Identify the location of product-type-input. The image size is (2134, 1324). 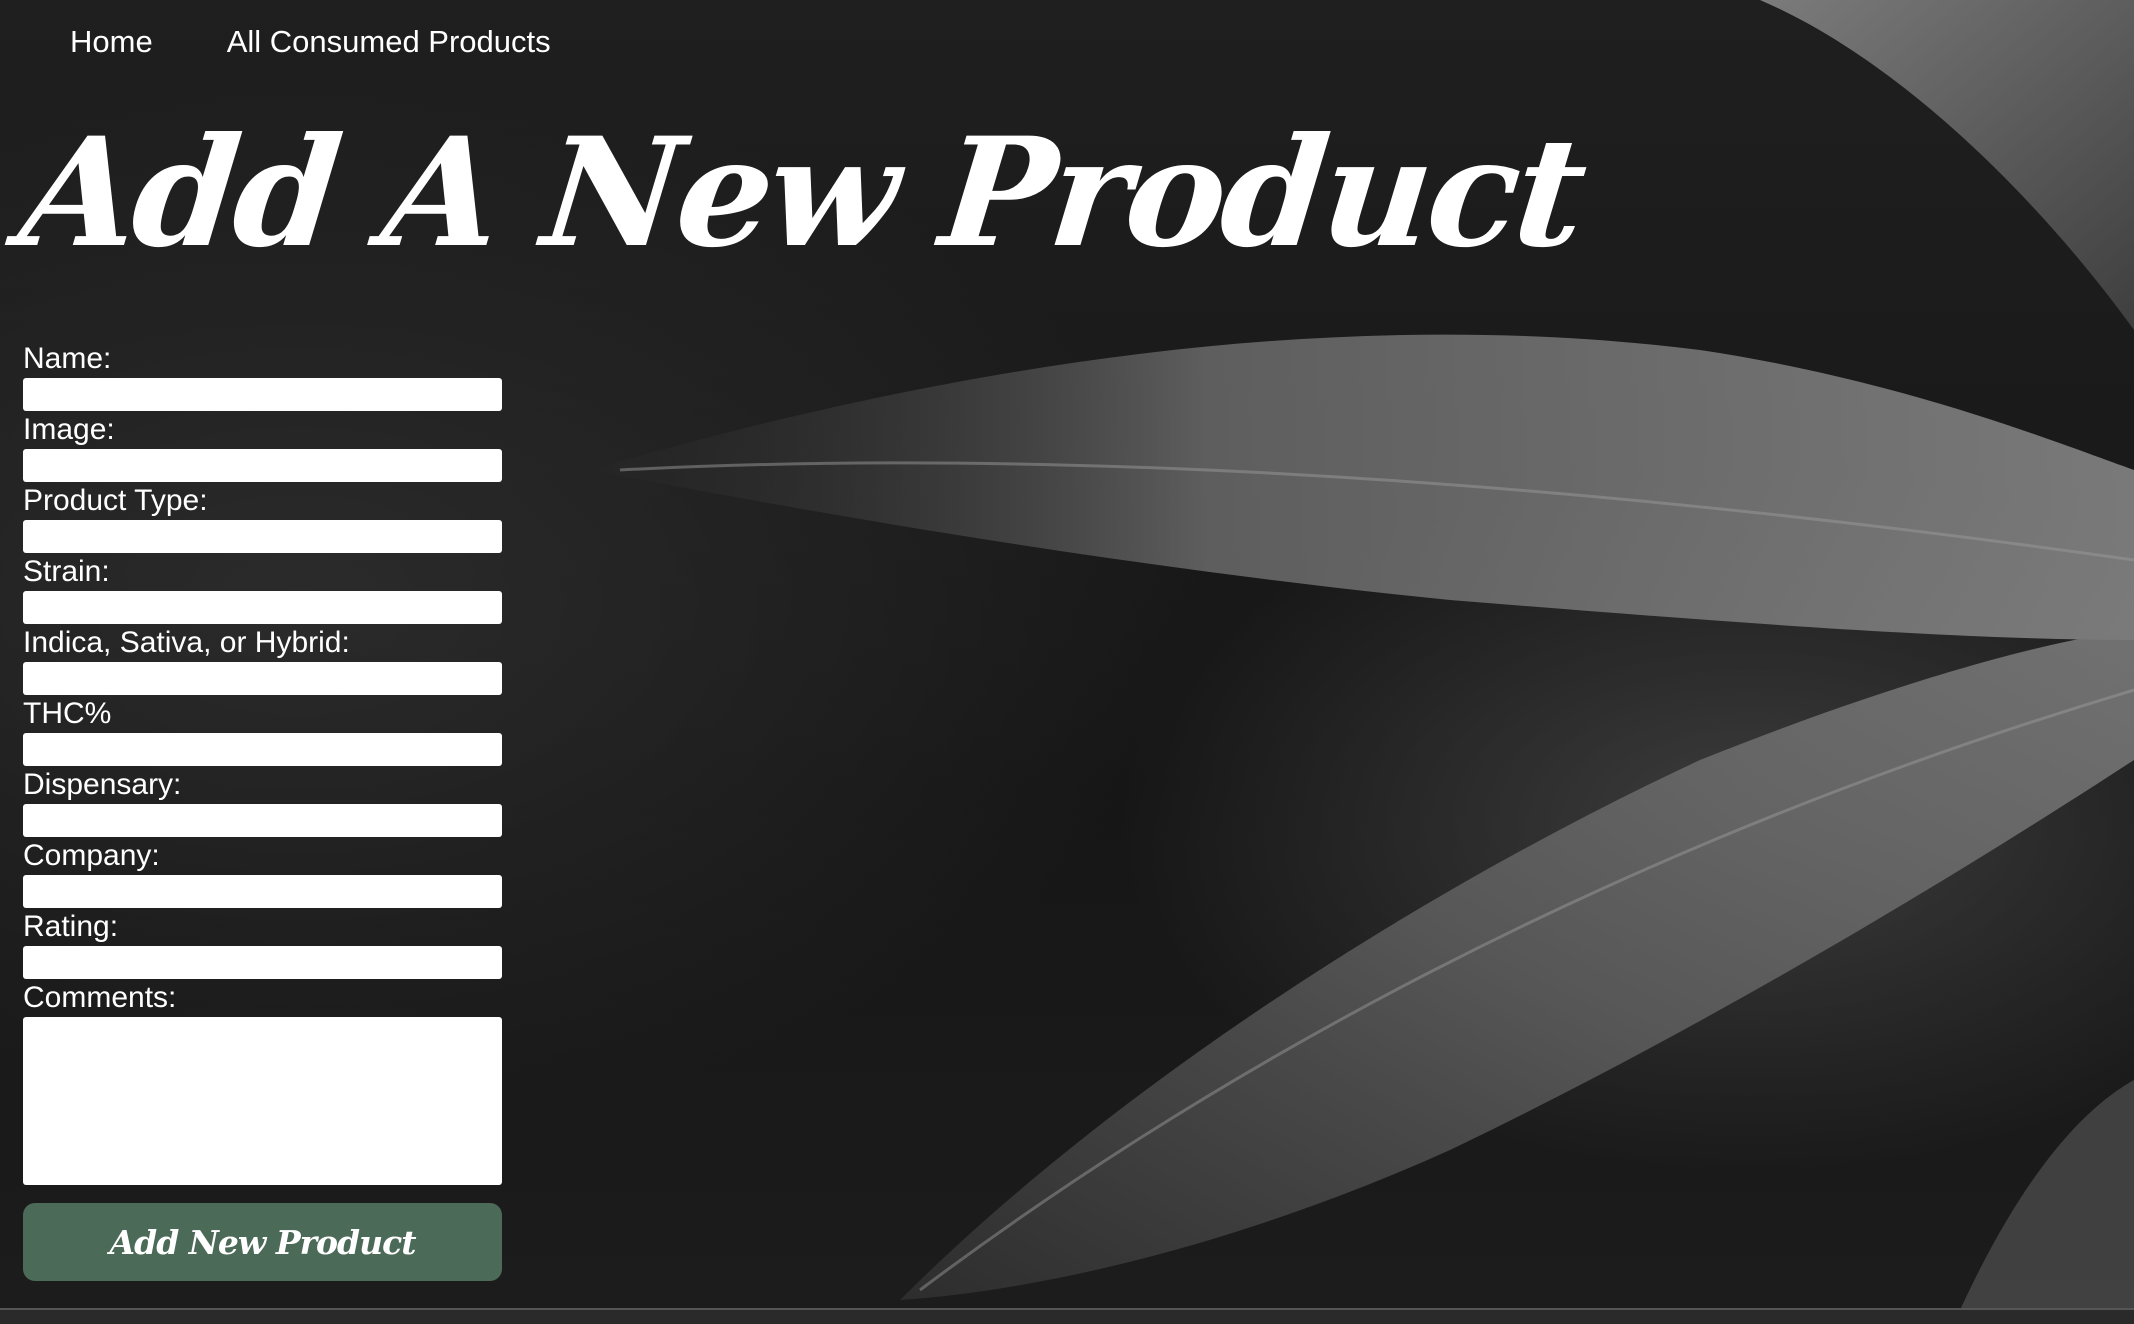
(262, 536).